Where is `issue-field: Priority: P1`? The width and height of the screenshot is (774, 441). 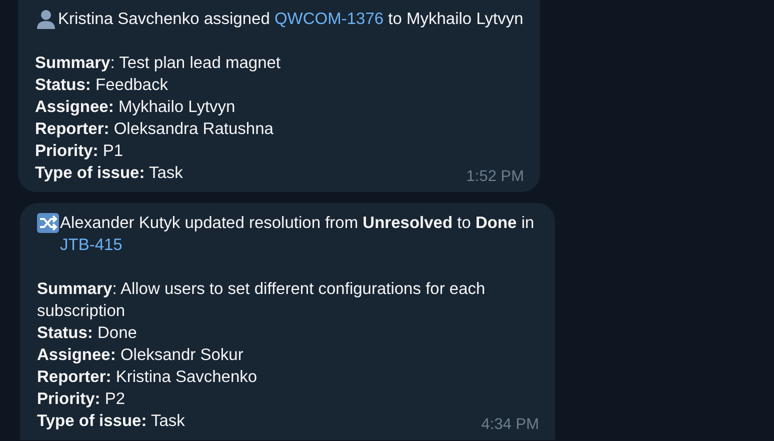 issue-field: Priority: P1 is located at coordinates (272, 151).